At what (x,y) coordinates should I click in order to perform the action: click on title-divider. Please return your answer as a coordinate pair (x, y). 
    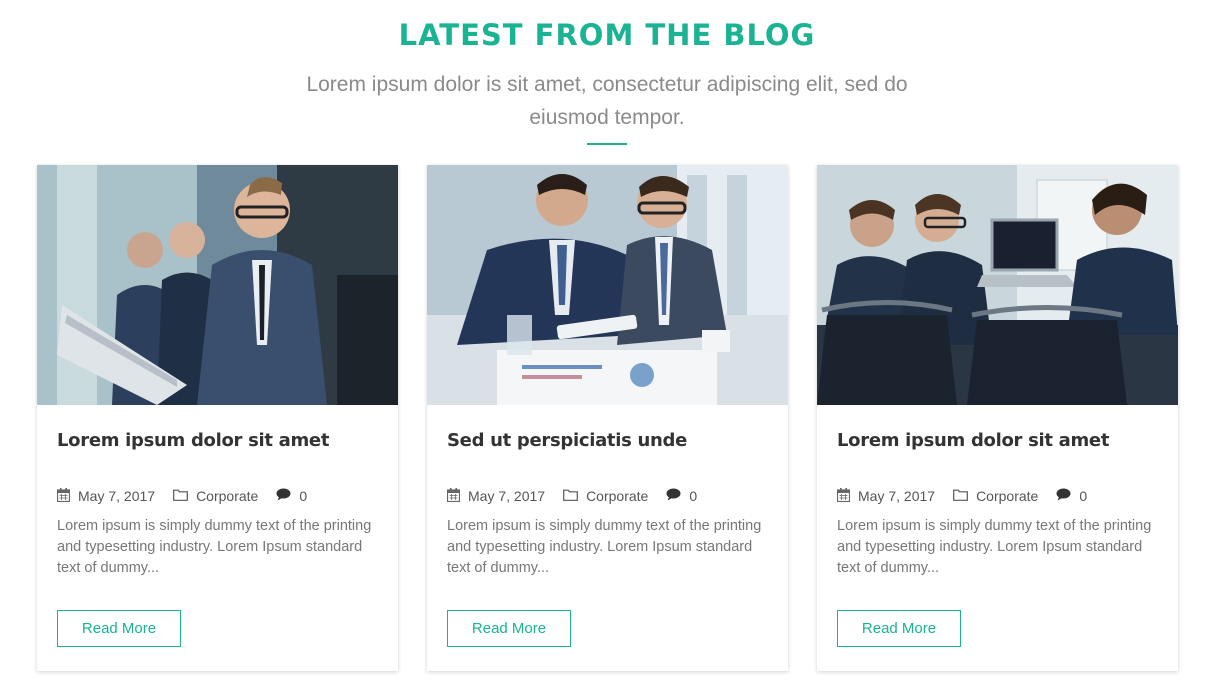
    Looking at the image, I should click on (607, 144).